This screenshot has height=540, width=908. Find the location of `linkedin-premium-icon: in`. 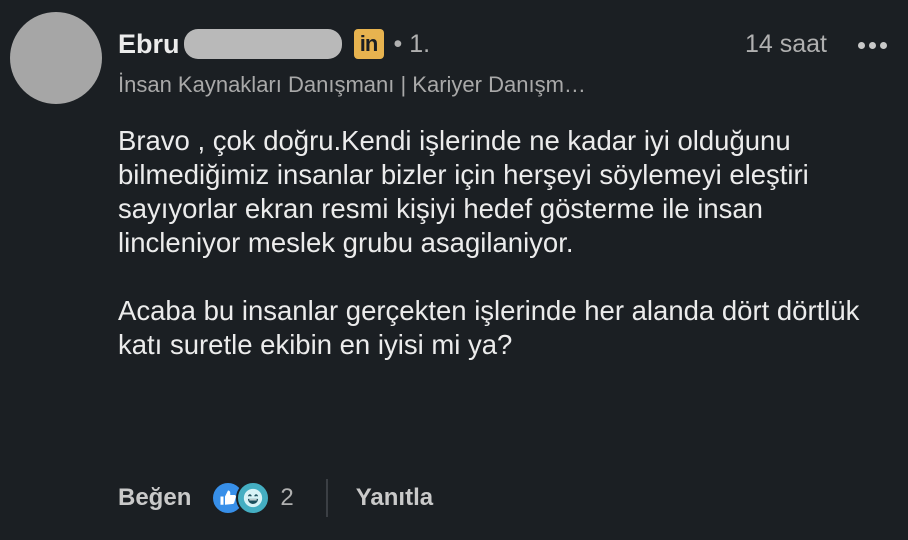

linkedin-premium-icon: in is located at coordinates (368, 44).